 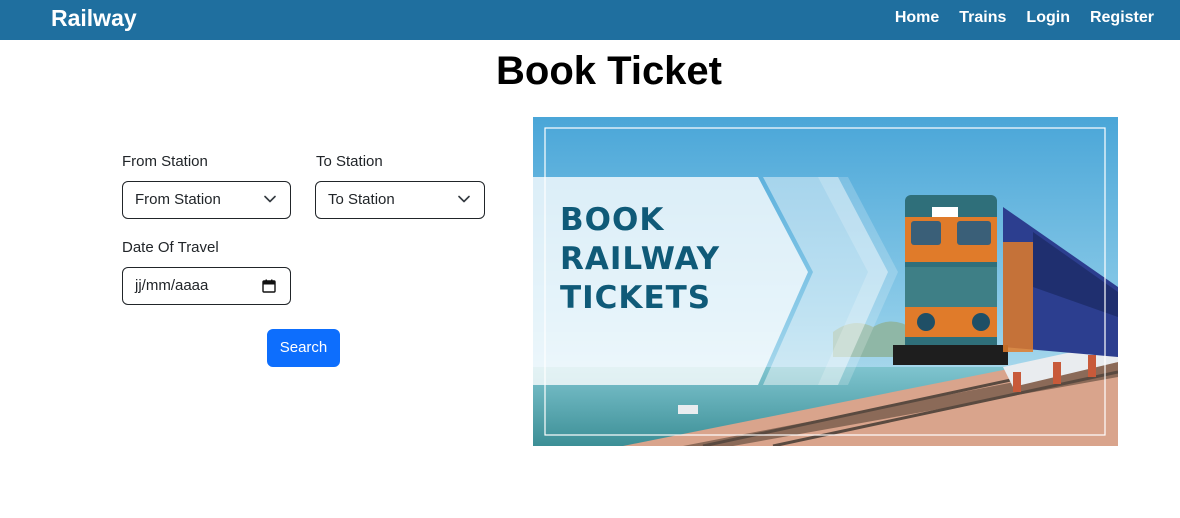 What do you see at coordinates (1048, 18) in the screenshot?
I see `nav-link-login: Login` at bounding box center [1048, 18].